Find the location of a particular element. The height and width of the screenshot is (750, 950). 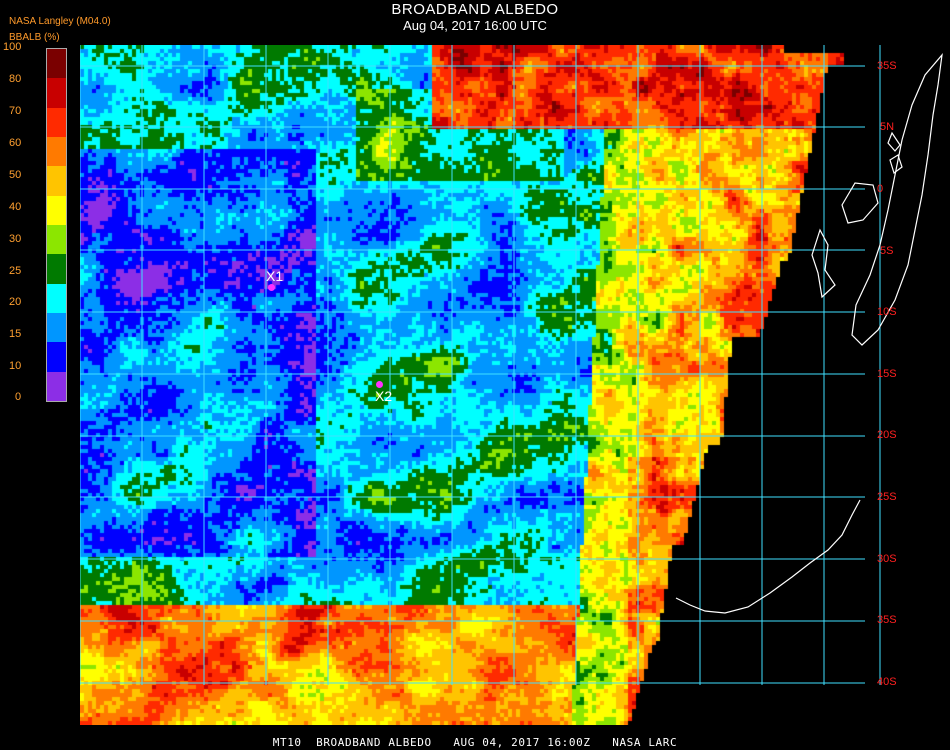

colorbar-tick-label: 15 is located at coordinates (15, 334).